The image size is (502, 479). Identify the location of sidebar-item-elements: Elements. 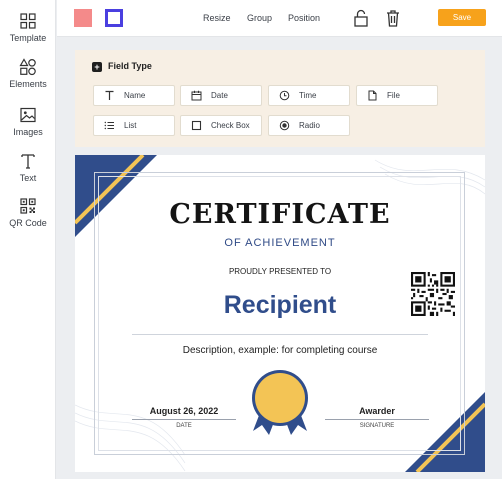
(28, 73).